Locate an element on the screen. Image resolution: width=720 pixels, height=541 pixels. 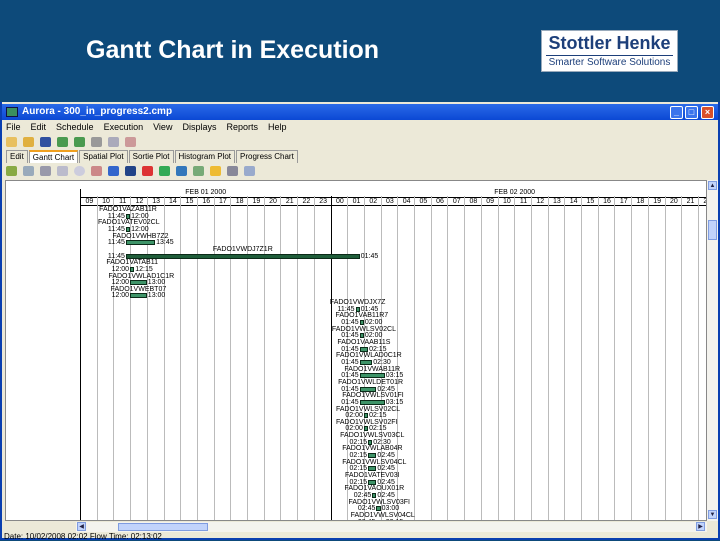
tab-gantt-chart: Gantt Chart is located at coordinates (53, 156).